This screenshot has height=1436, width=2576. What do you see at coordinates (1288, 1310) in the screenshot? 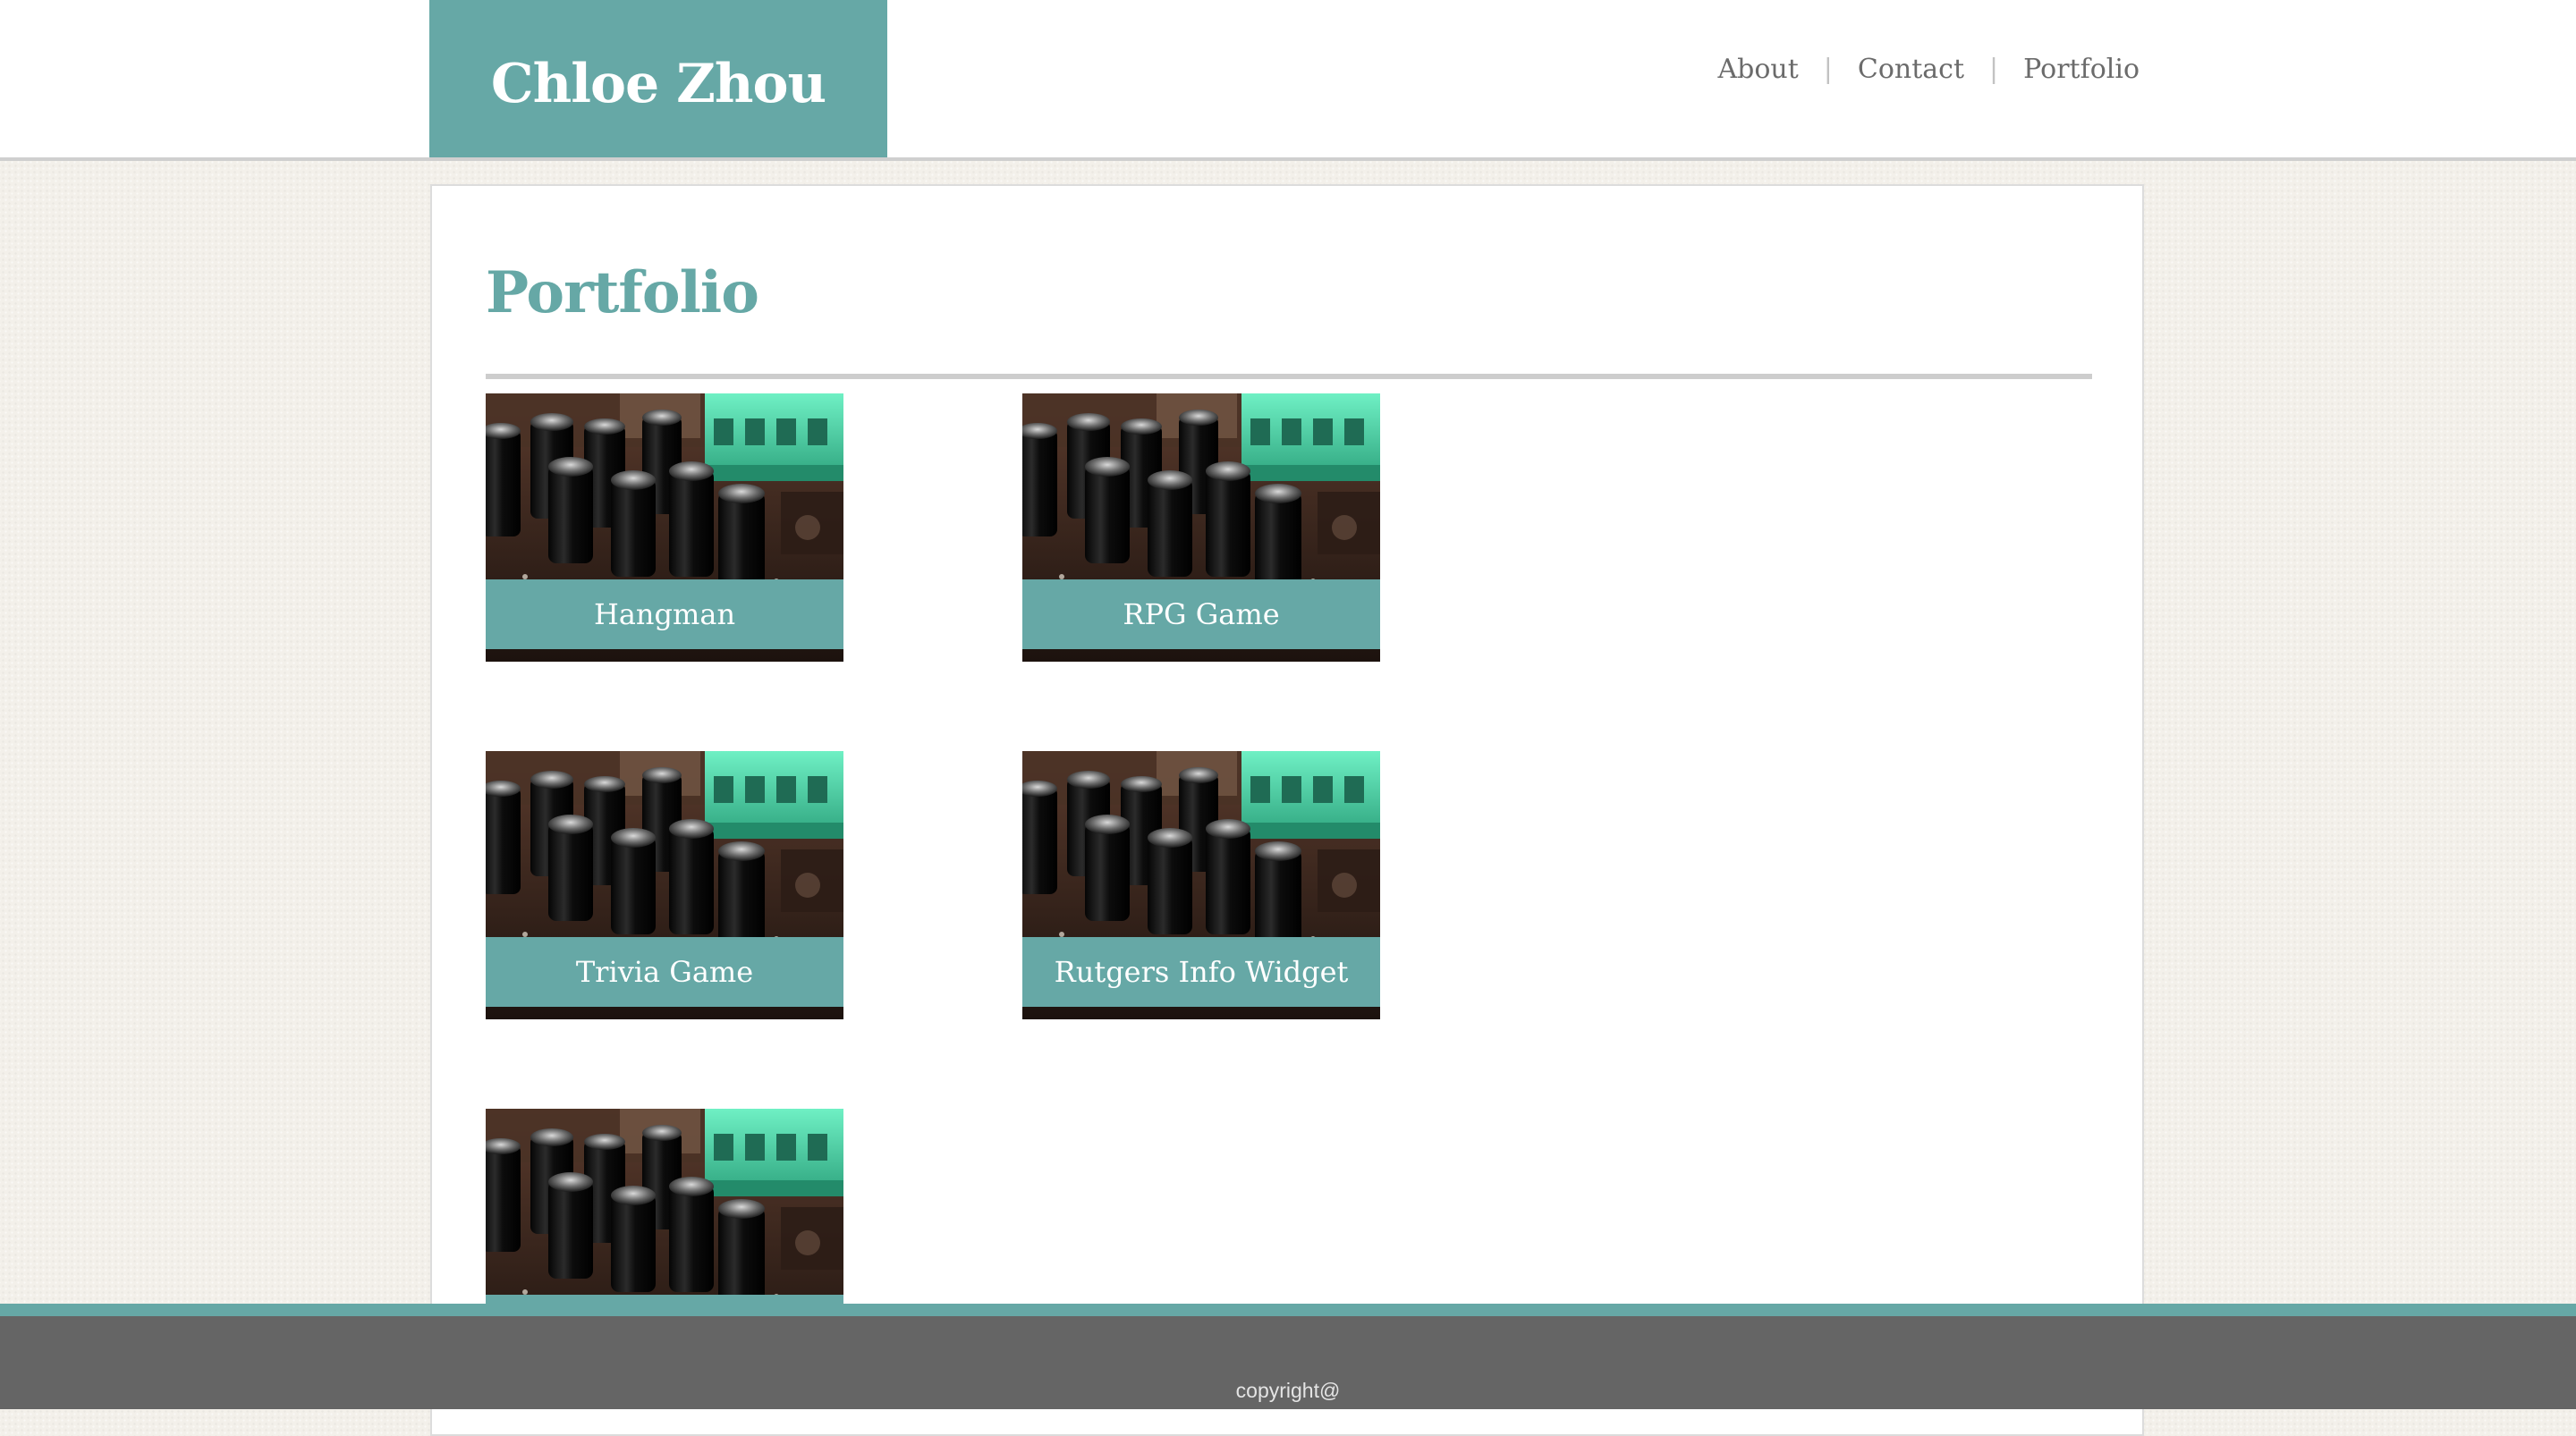
I see `footer-accent-bar` at bounding box center [1288, 1310].